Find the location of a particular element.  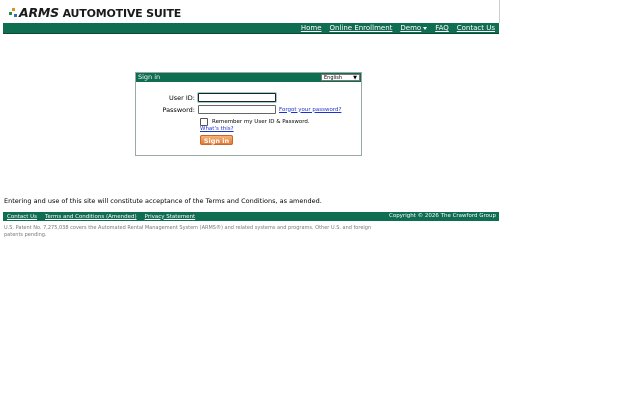

language-select: English ▼ is located at coordinates (340, 77).